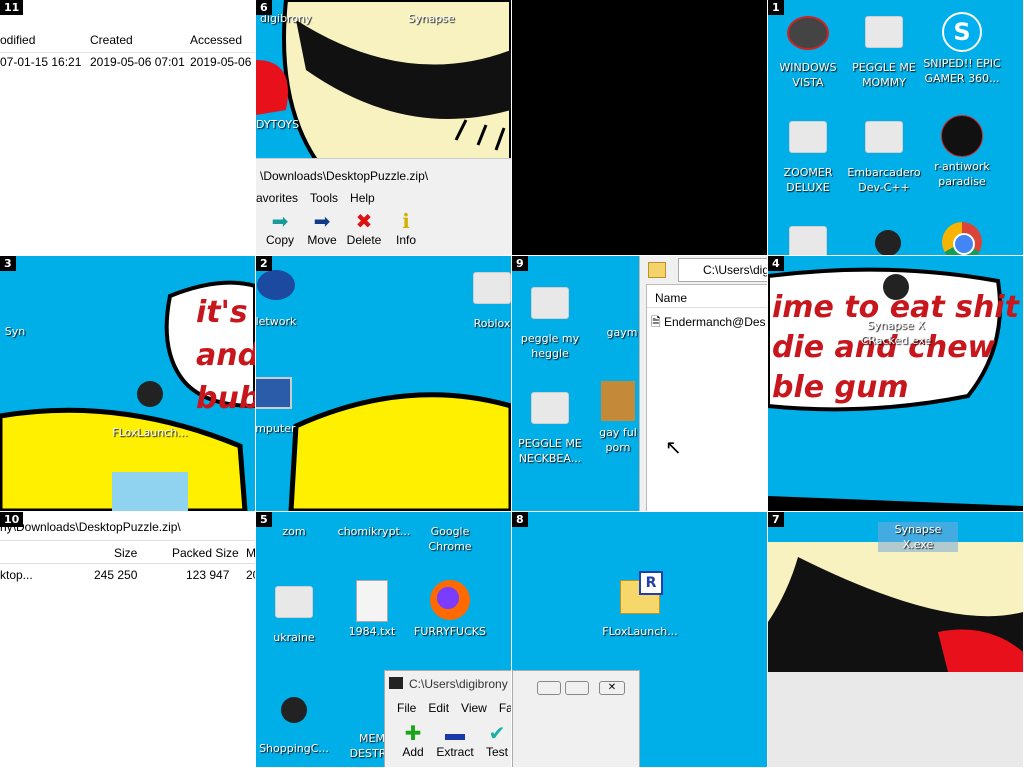 The image size is (1024, 768). I want to click on address-path: ny\Downloads\DesktopPuzzle.zip\, so click(90, 527).